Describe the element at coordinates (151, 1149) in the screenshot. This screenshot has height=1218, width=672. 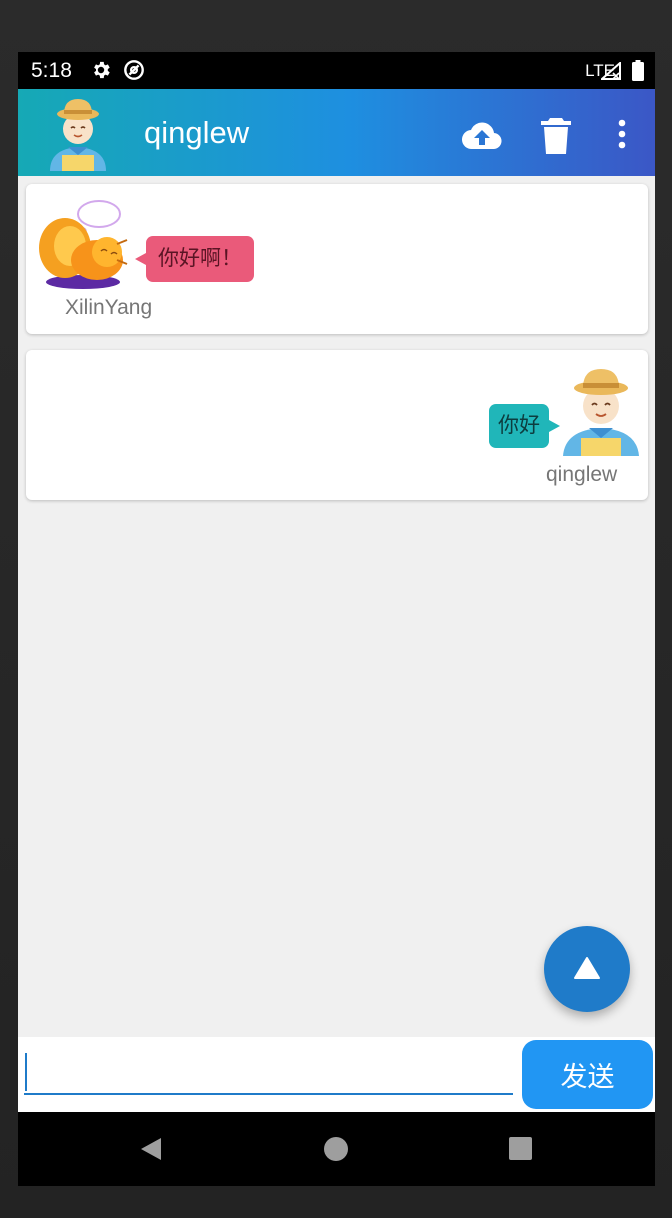
I see `back-icon` at that location.